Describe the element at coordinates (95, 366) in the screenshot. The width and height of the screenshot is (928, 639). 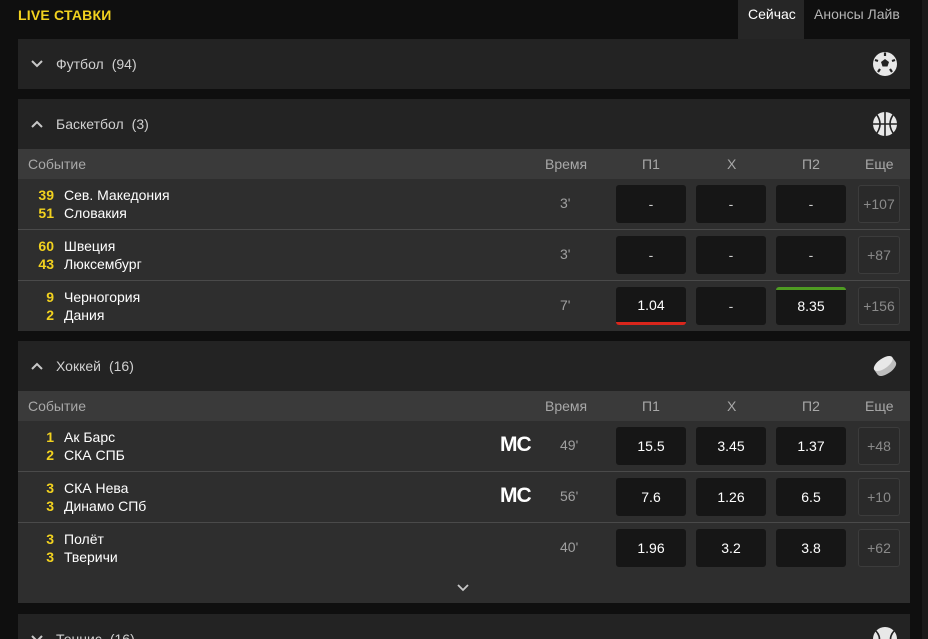
I see `section-title: Хоккей (16)` at that location.